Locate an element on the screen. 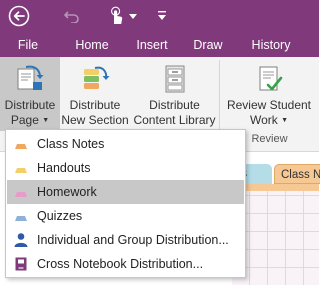 This screenshot has height=285, width=320. review-work-label-2: Work is located at coordinates (263, 120).